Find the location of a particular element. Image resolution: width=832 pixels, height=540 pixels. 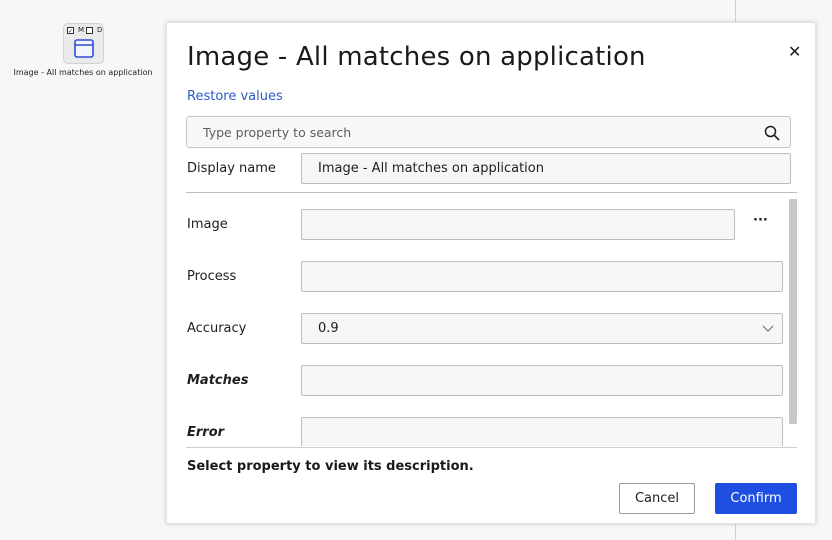

node-caption: Image - All matches on application is located at coordinates (83, 72).